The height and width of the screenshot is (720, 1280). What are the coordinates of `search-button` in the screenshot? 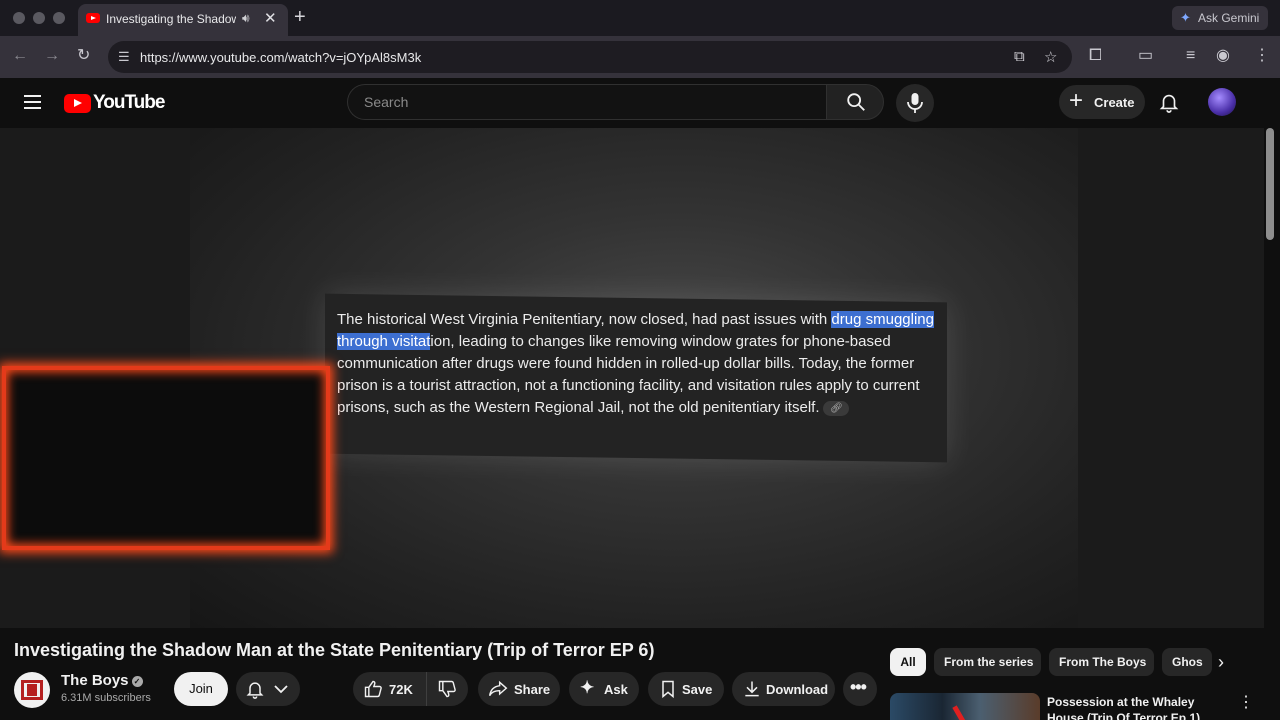 It's located at (855, 102).